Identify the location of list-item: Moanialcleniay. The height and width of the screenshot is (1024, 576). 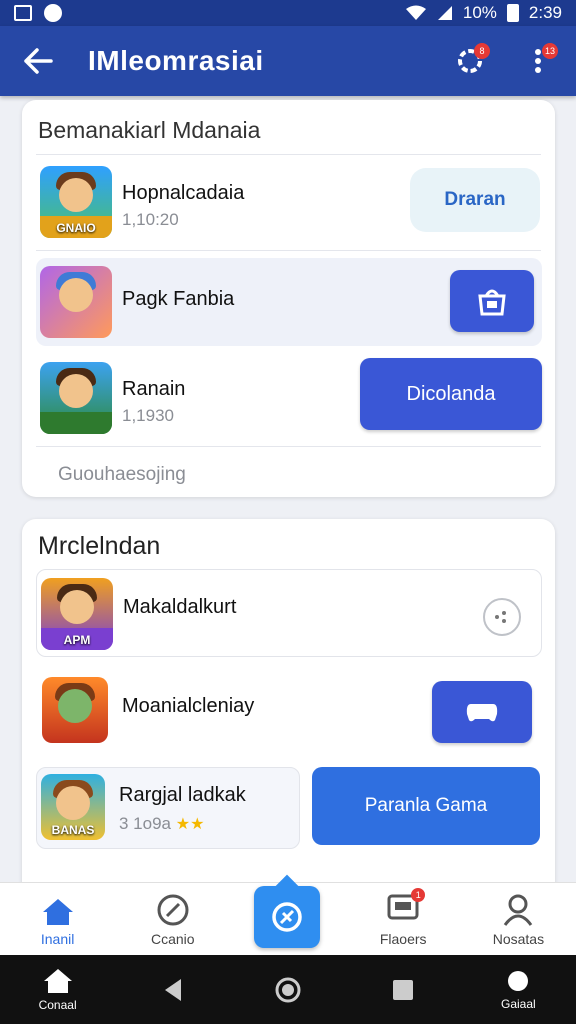
(289, 711).